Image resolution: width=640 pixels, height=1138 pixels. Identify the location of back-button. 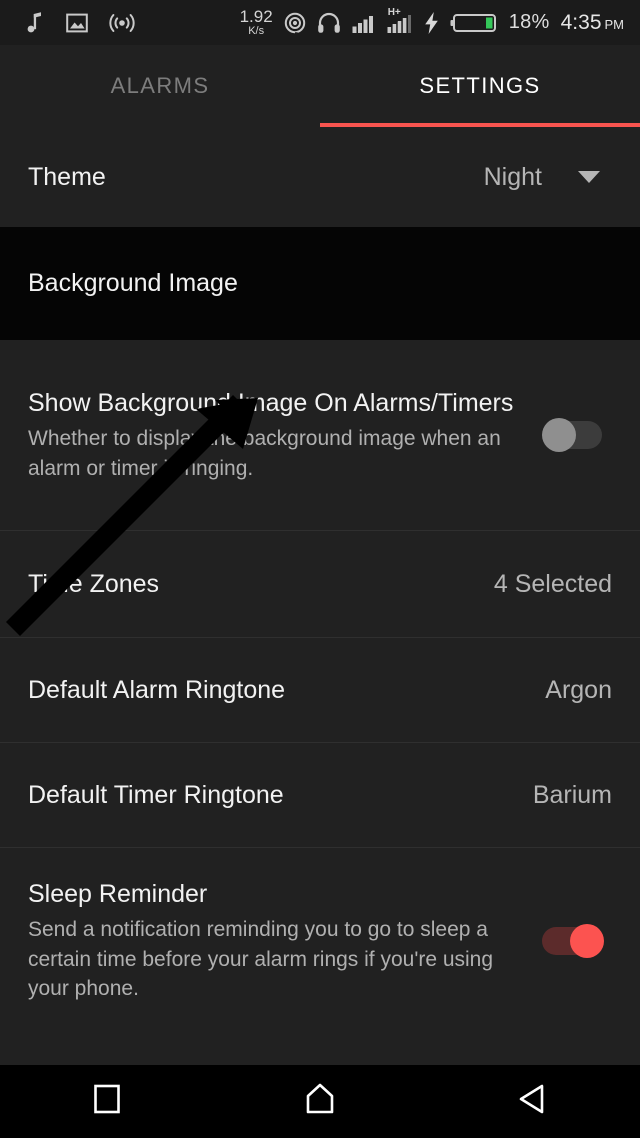
(533, 1101).